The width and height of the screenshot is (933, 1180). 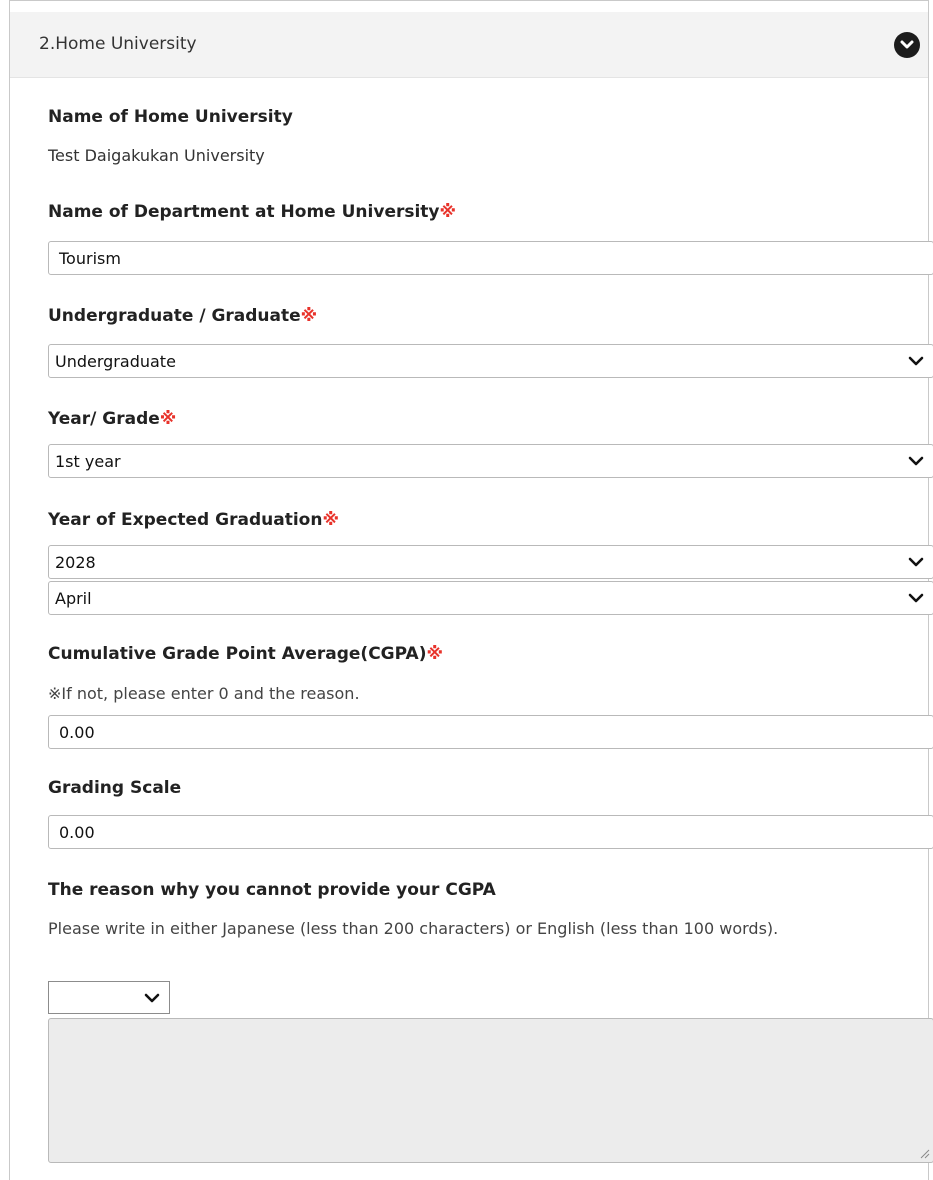 What do you see at coordinates (490, 1090) in the screenshot?
I see `cgpa-reason-textarea` at bounding box center [490, 1090].